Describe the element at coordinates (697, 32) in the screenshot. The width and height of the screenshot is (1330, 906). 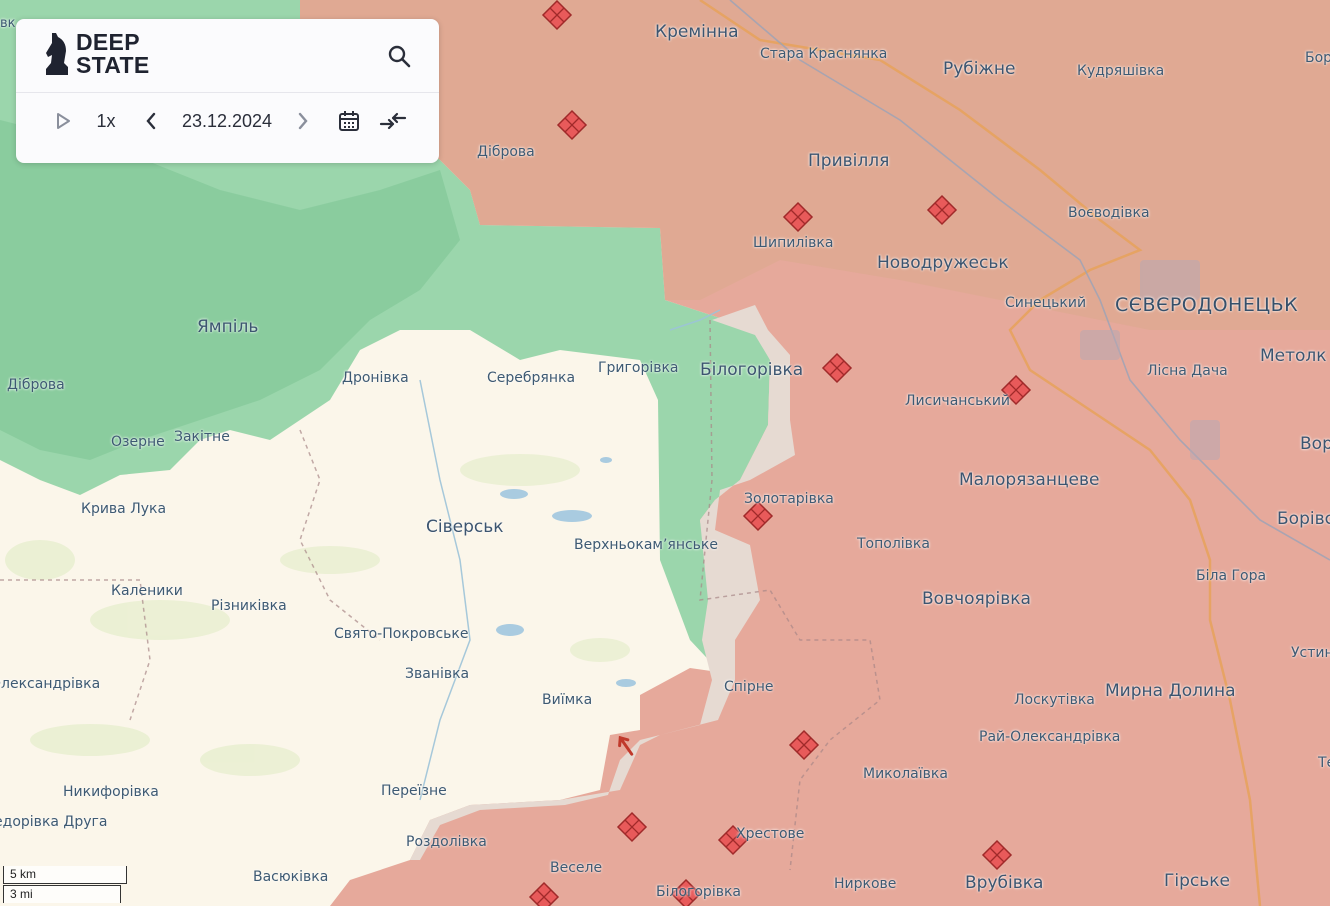
I see `label-kreminna: Кремінна` at that location.